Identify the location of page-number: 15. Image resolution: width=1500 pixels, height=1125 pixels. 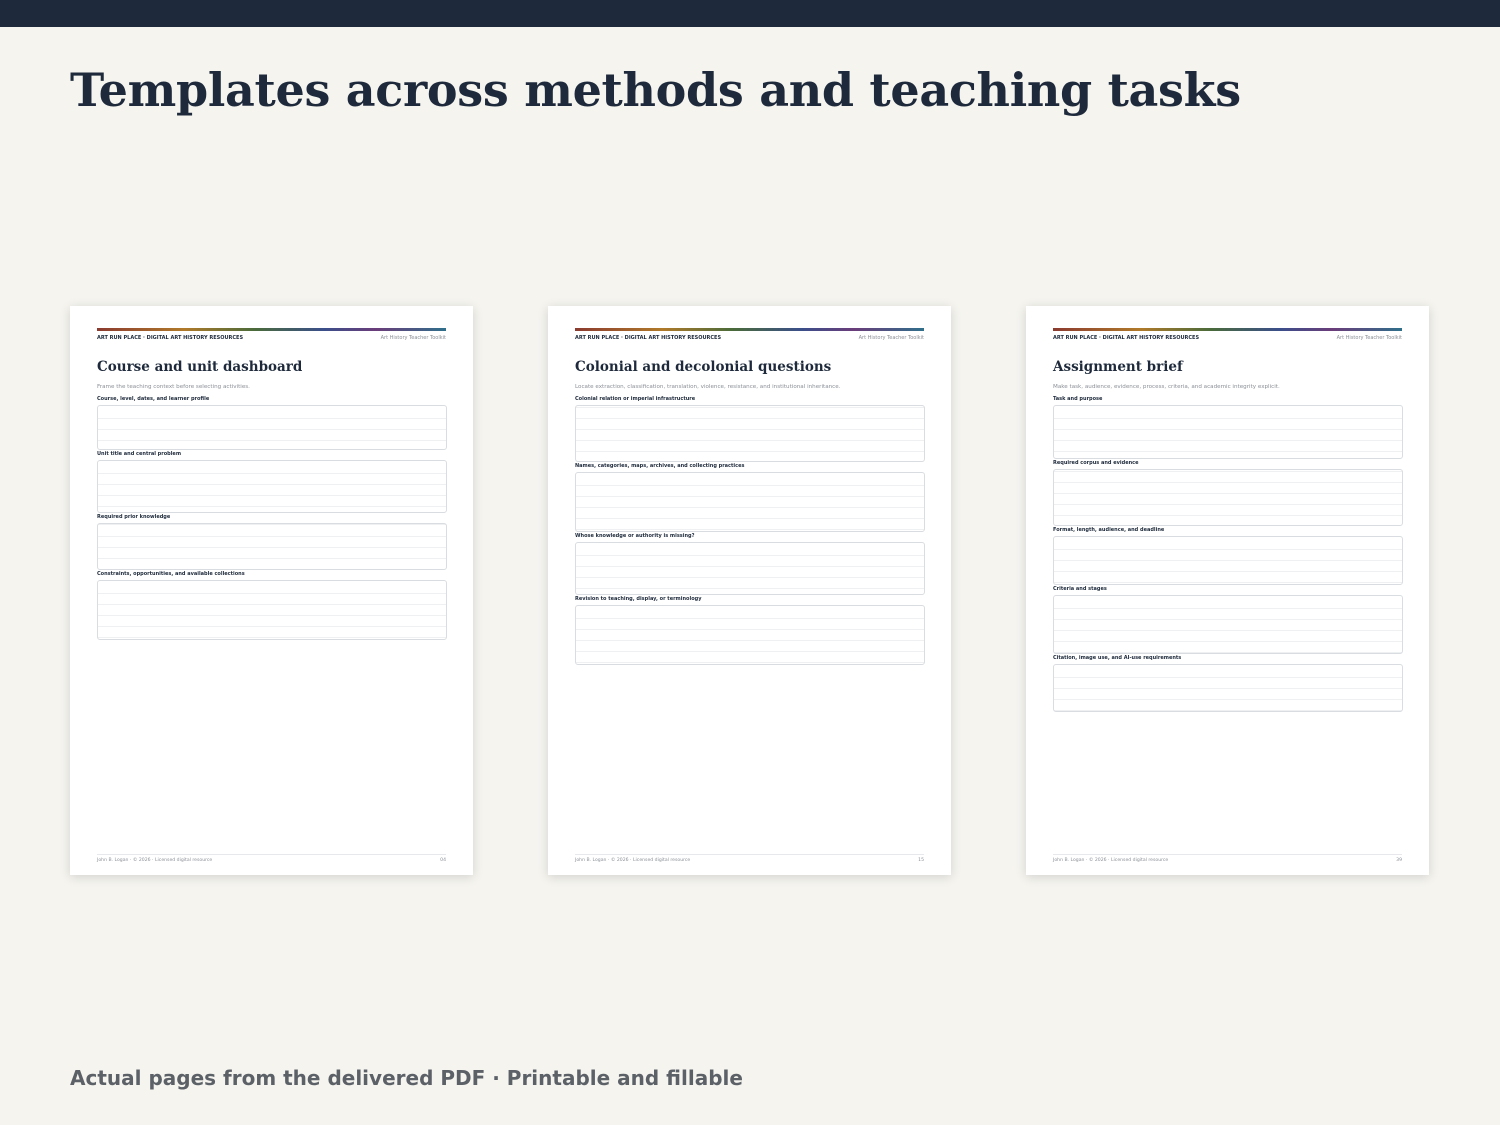
(921, 860).